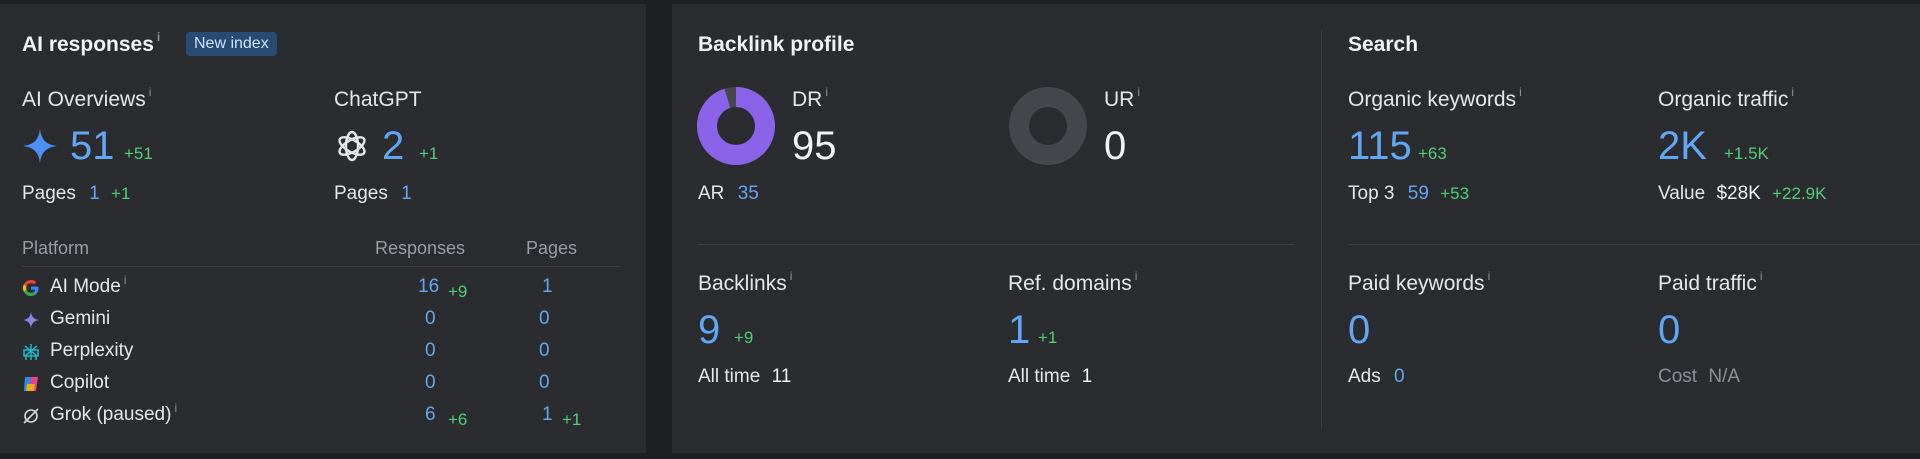 Image resolution: width=1920 pixels, height=459 pixels. Describe the element at coordinates (31, 416) in the screenshot. I see `grok-icon` at that location.